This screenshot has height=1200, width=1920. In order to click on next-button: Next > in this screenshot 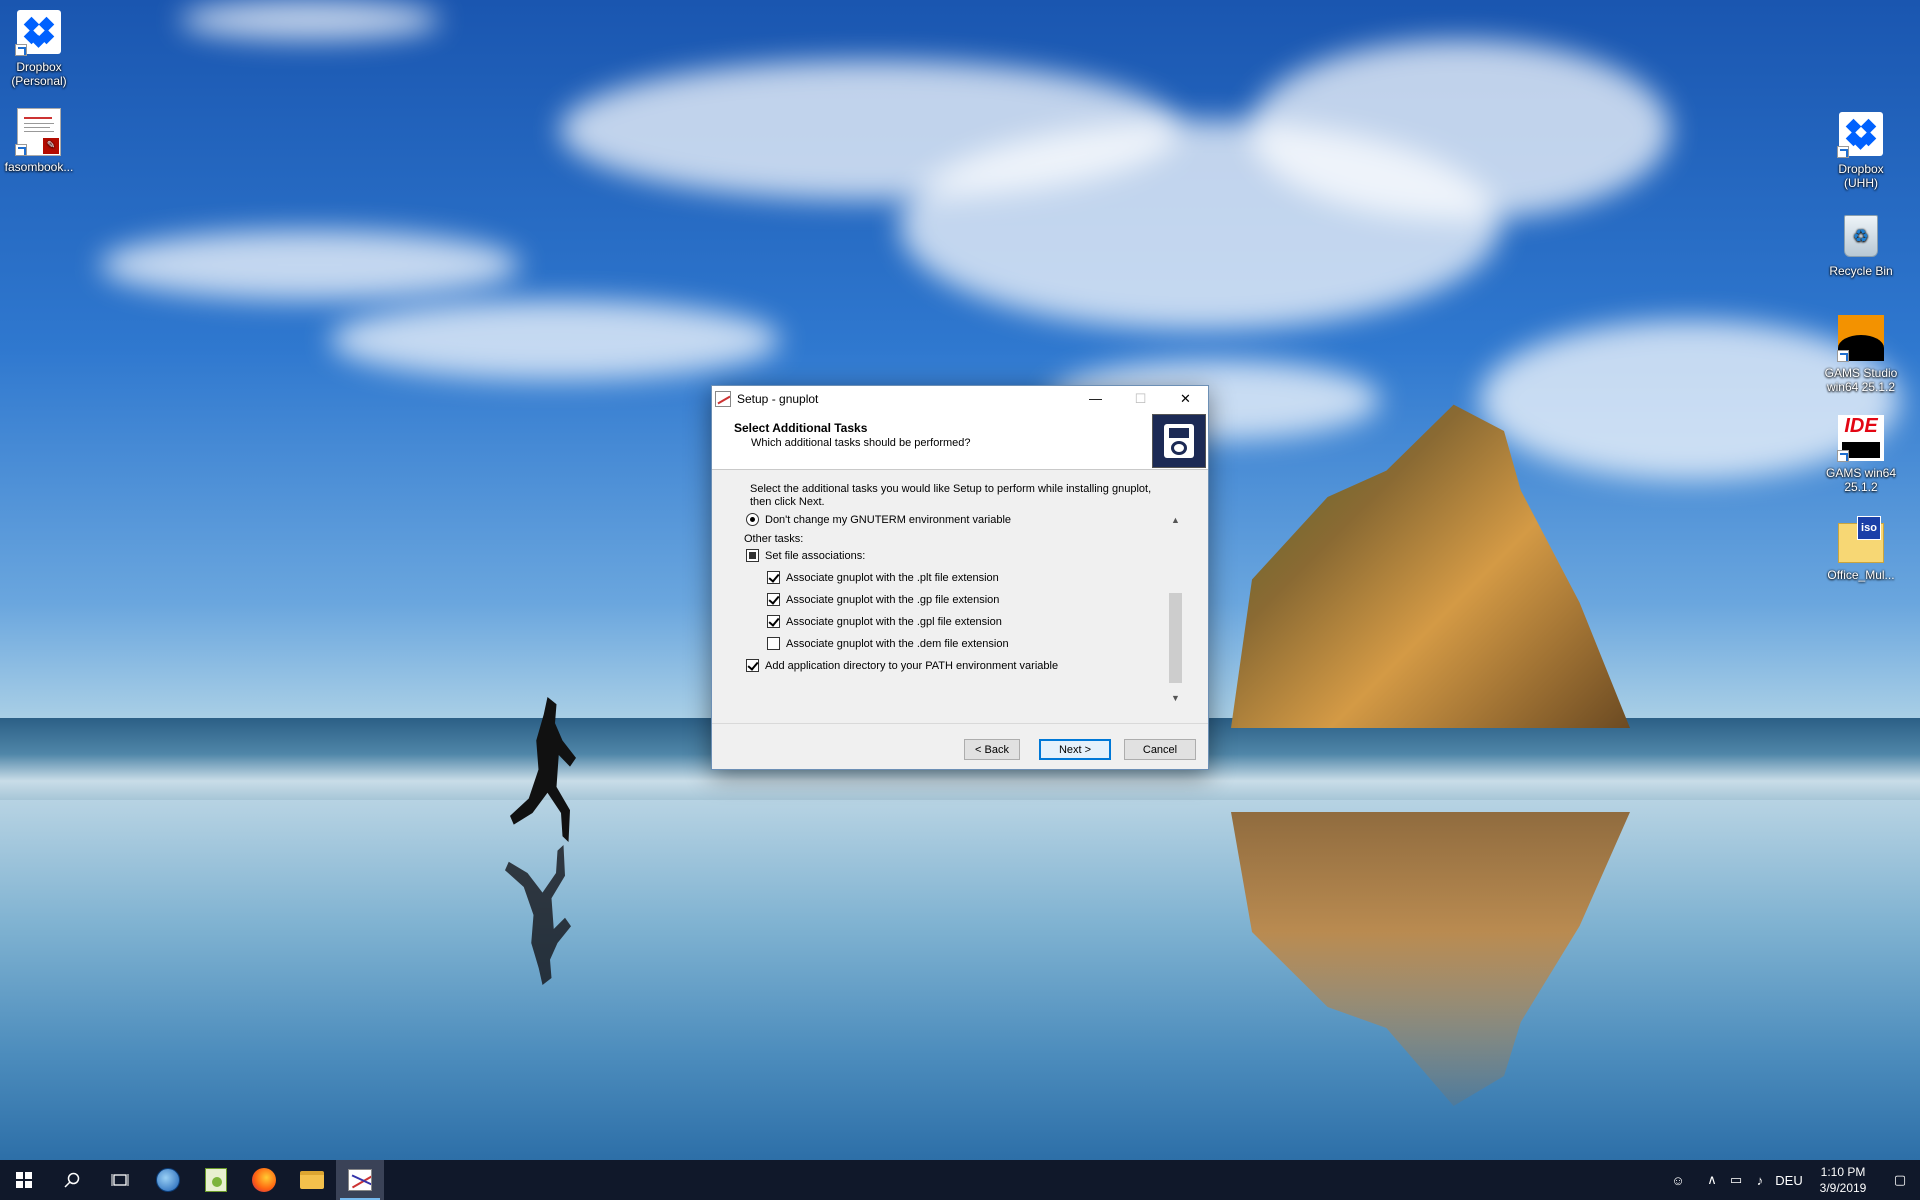, I will do `click(1075, 749)`.